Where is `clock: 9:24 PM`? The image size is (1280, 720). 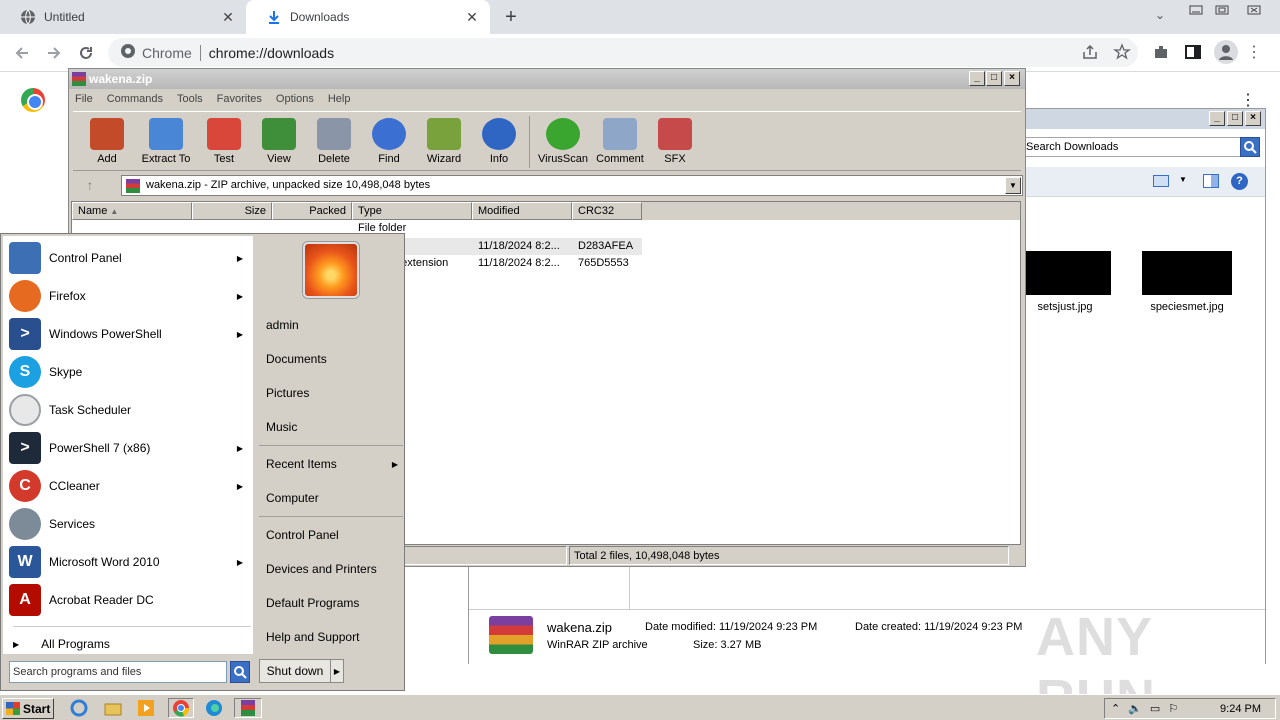
clock: 9:24 PM is located at coordinates (1240, 709).